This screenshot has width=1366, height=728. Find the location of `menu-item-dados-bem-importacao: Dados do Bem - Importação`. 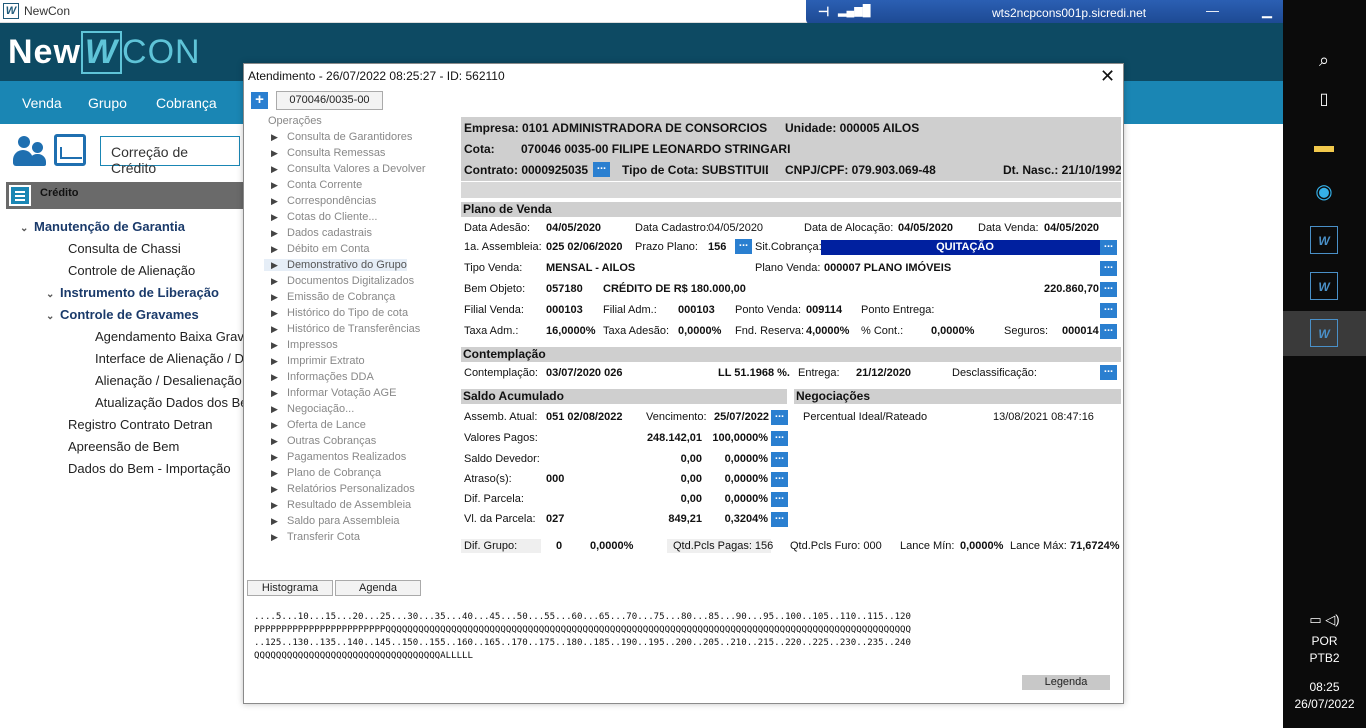

menu-item-dados-bem-importacao: Dados do Bem - Importação is located at coordinates (149, 468).